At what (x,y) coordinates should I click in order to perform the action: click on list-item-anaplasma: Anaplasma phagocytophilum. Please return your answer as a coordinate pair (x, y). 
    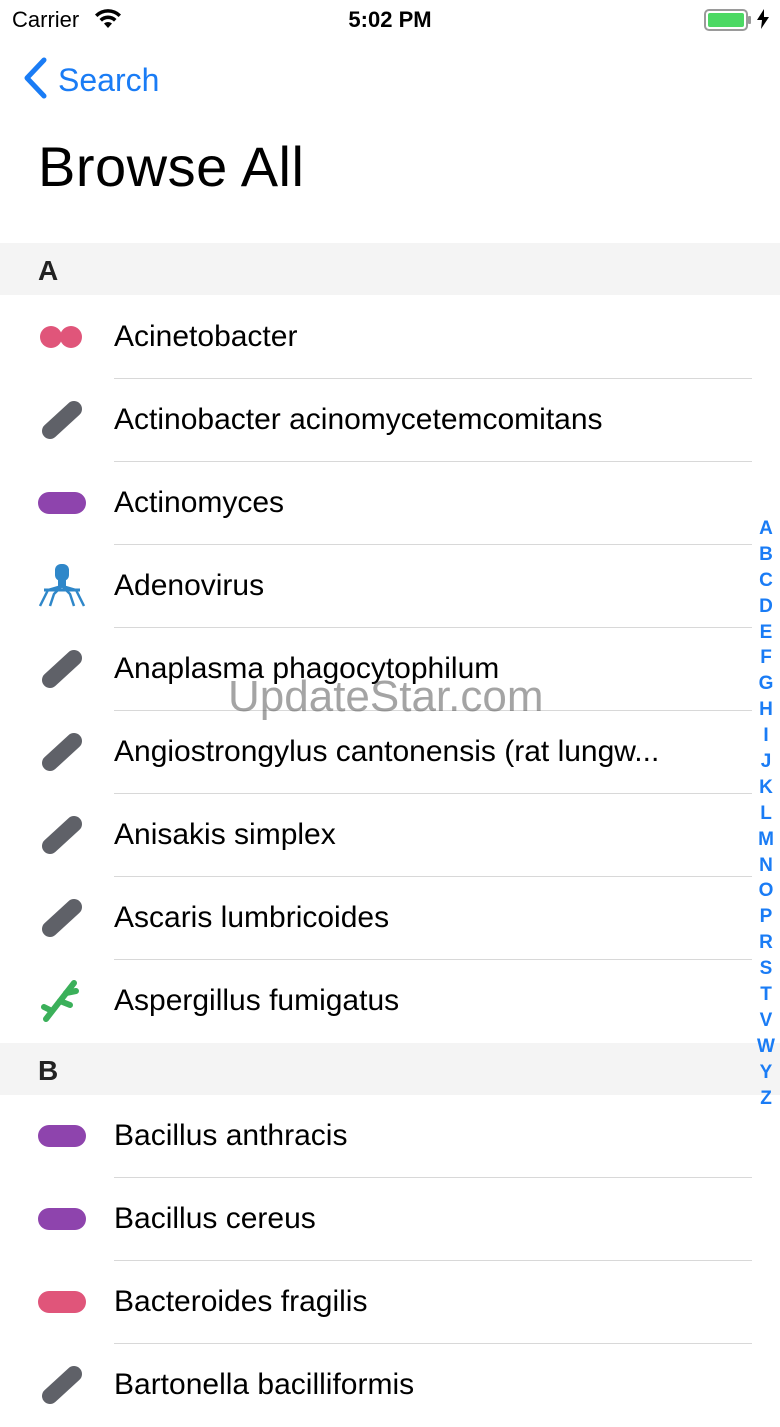
    Looking at the image, I should click on (376, 669).